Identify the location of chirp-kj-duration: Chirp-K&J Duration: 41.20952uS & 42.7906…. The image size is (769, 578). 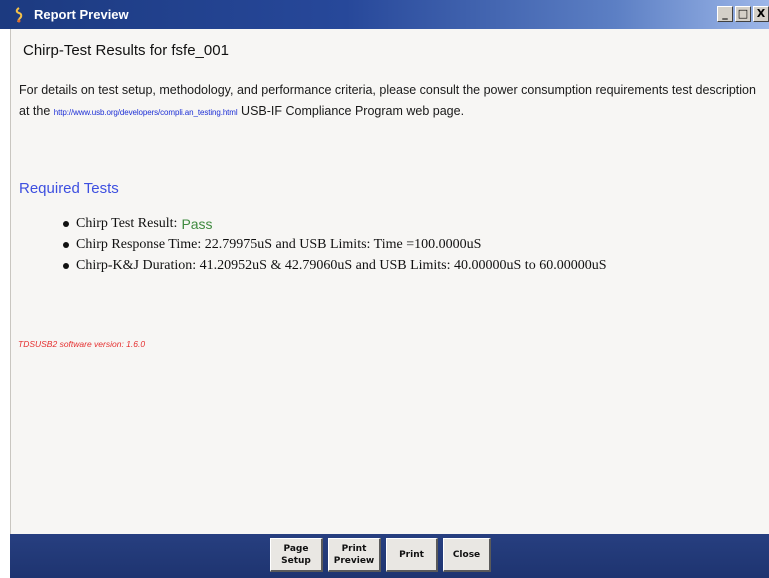
(341, 265).